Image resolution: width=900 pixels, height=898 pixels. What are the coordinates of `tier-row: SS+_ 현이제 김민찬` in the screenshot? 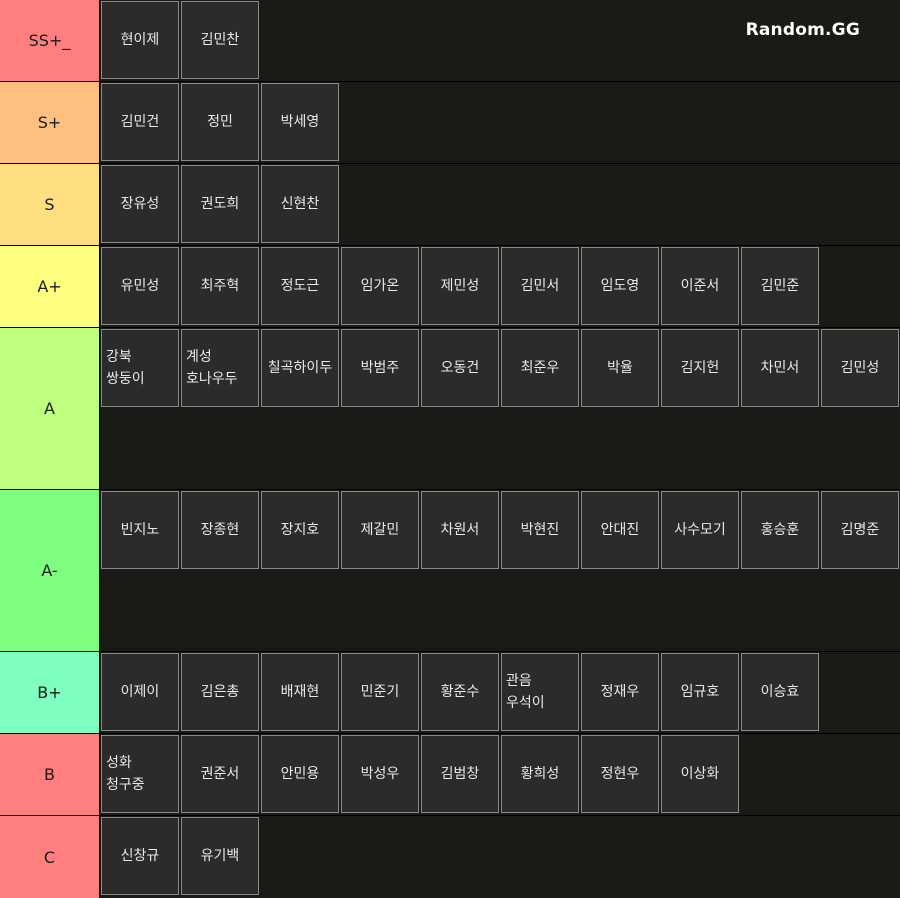 It's located at (450, 40).